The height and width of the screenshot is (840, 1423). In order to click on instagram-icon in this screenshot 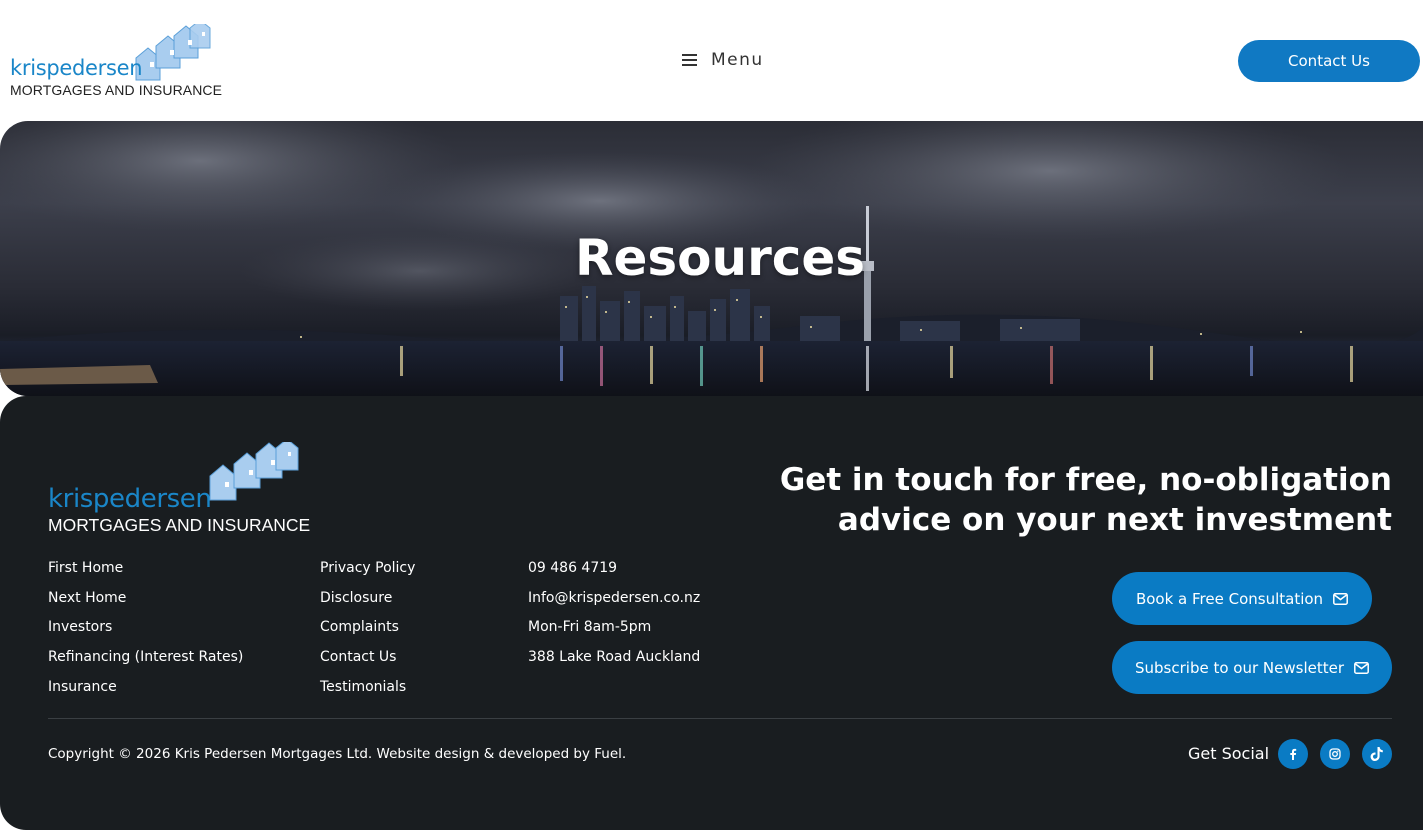, I will do `click(1335, 754)`.